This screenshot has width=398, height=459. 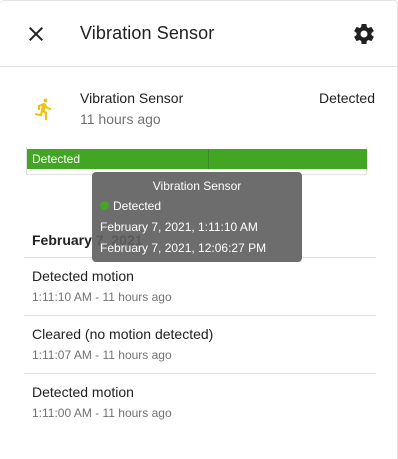 What do you see at coordinates (197, 186) in the screenshot?
I see `tooltip-title: Vibration Sensor` at bounding box center [197, 186].